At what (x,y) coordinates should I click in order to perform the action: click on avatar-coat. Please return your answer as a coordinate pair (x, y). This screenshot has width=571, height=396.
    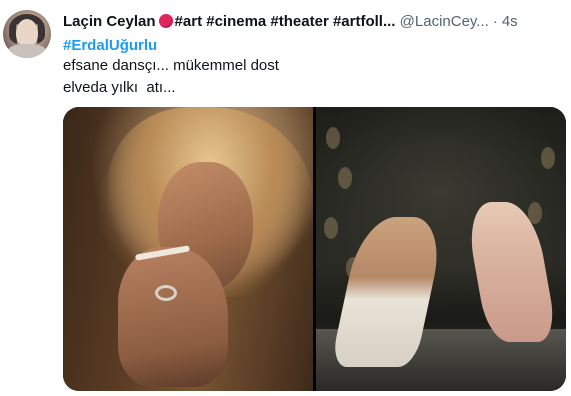
    Looking at the image, I should click on (27, 51).